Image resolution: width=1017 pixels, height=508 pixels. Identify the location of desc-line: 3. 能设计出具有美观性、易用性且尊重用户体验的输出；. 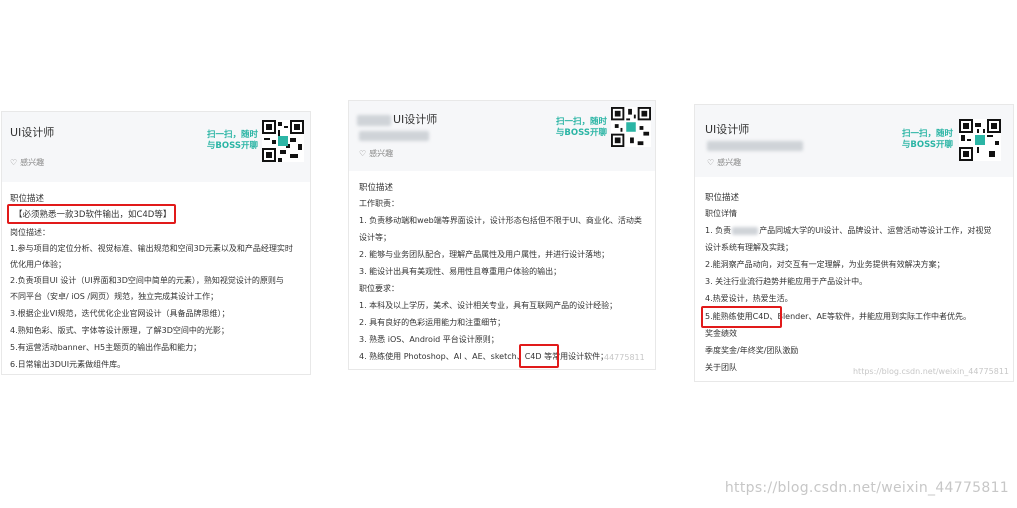
(460, 271).